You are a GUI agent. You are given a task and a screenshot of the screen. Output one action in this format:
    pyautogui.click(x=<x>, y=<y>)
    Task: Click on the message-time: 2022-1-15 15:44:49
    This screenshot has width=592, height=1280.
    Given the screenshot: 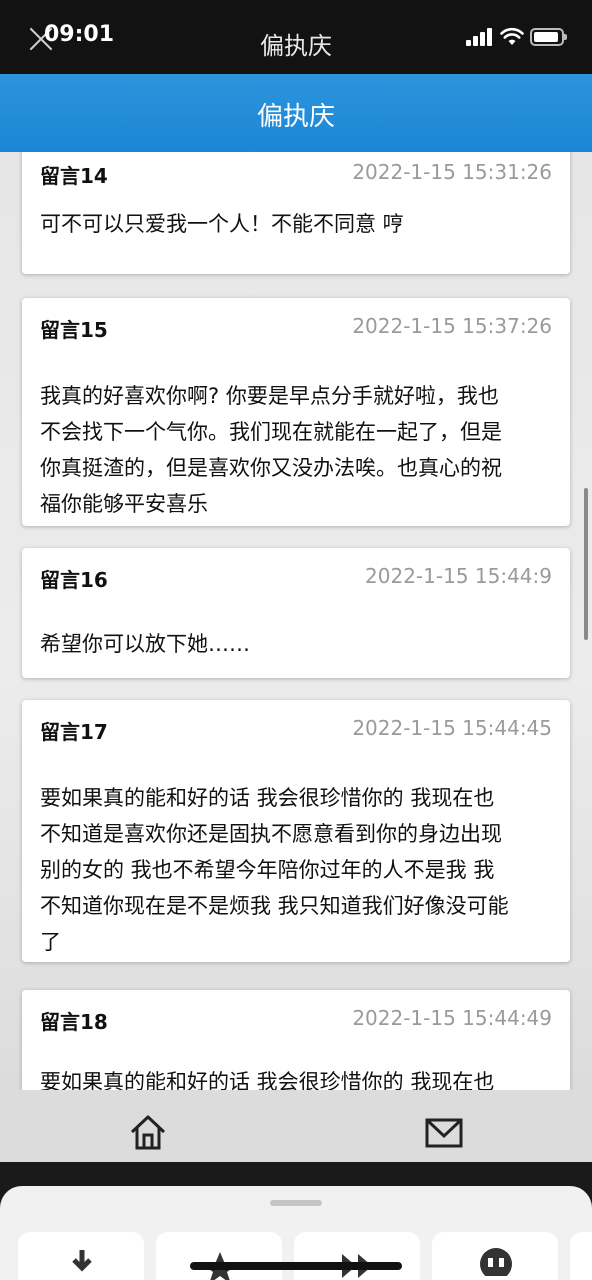 What is the action you would take?
    pyautogui.click(x=452, y=1018)
    